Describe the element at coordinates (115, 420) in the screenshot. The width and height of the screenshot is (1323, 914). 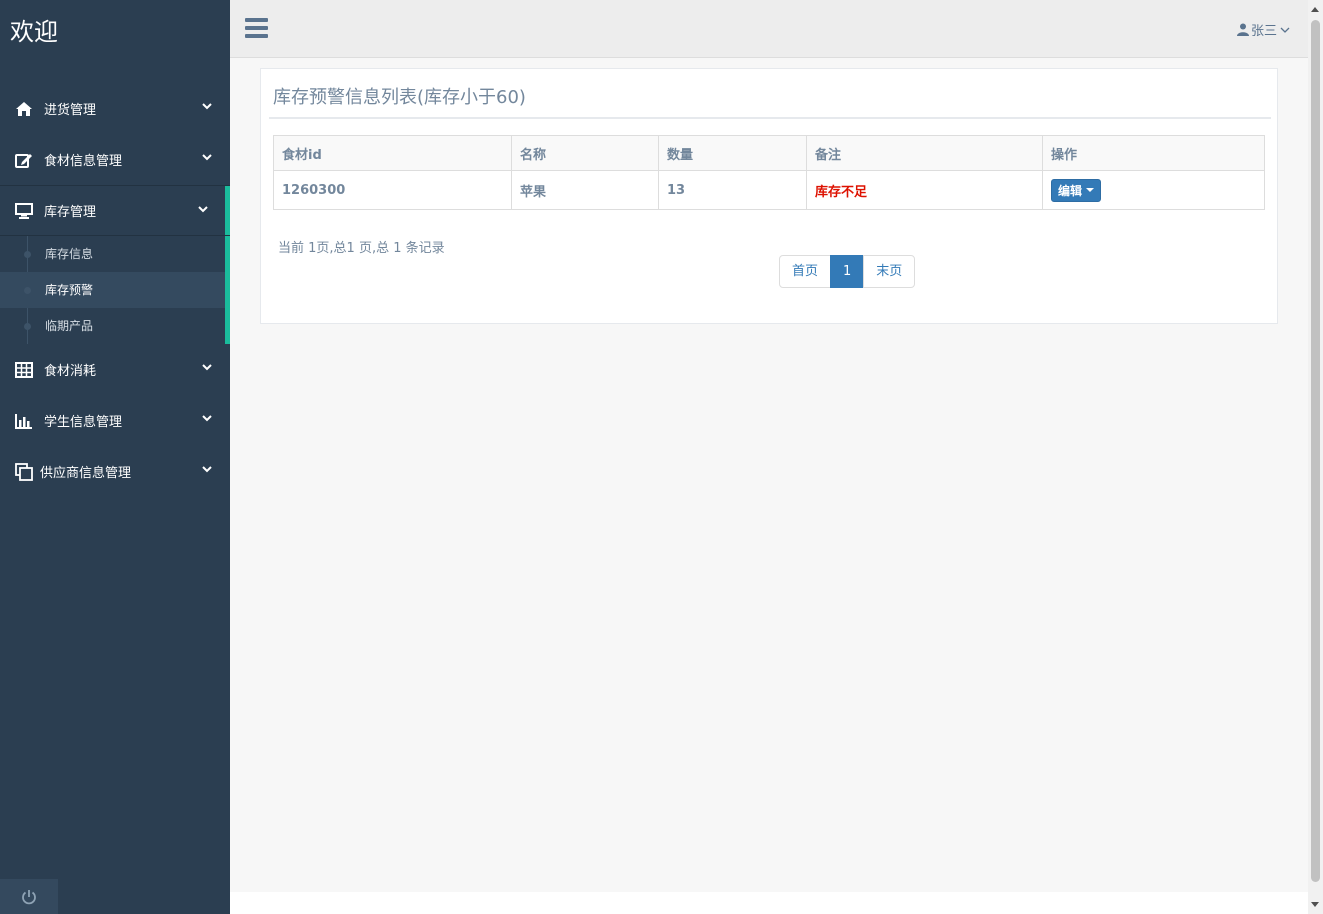
I see `sidebar-item-student-info: 学生信息管理` at that location.